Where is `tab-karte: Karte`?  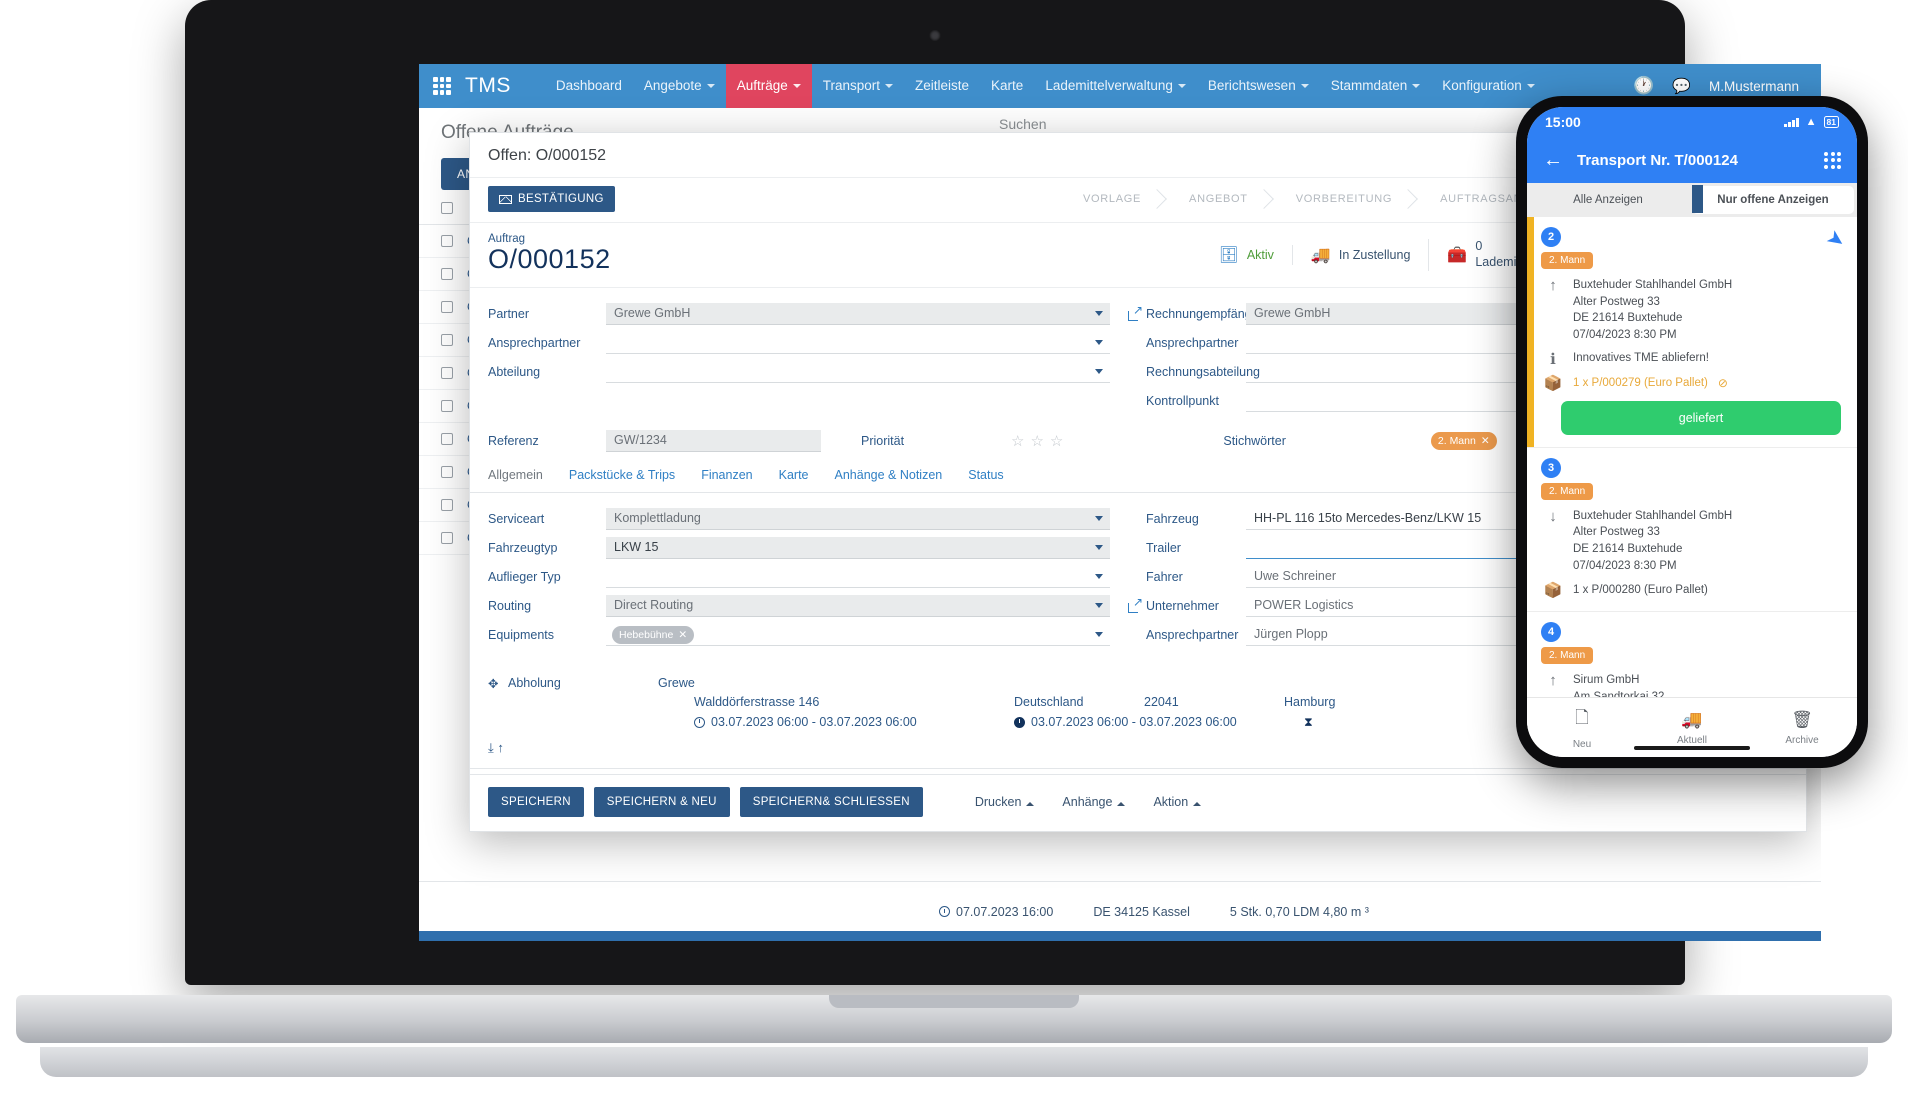 tab-karte: Karte is located at coordinates (794, 480).